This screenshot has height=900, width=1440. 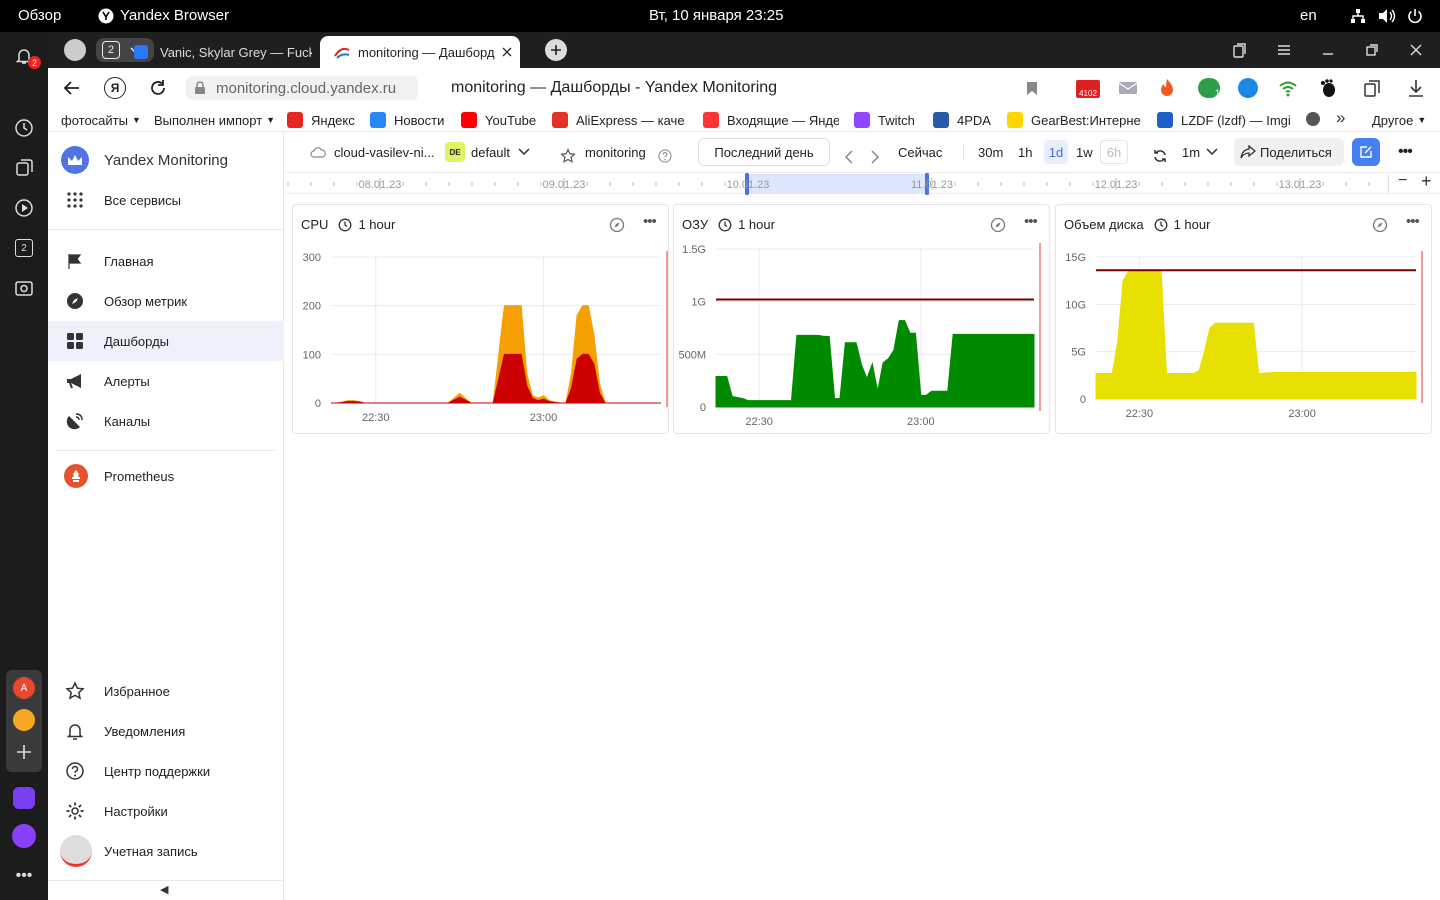 I want to click on edit-button, so click(x=1366, y=152).